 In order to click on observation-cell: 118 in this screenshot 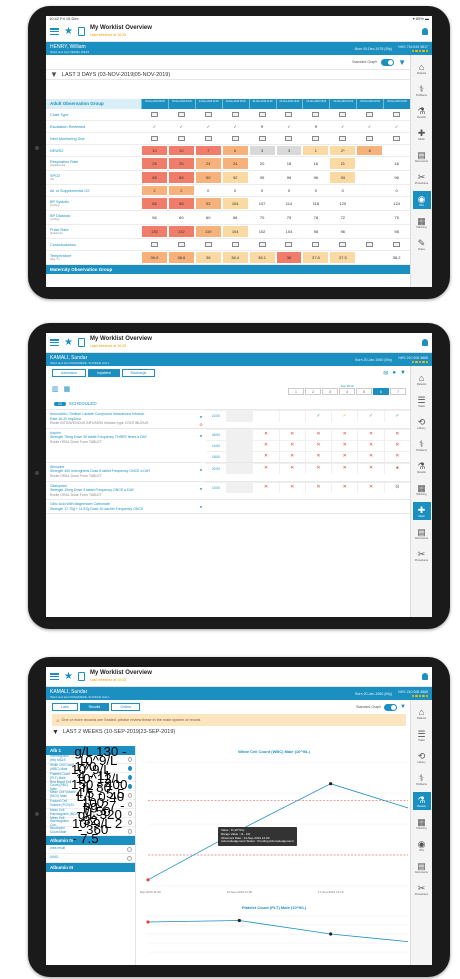, I will do `click(315, 203)`.